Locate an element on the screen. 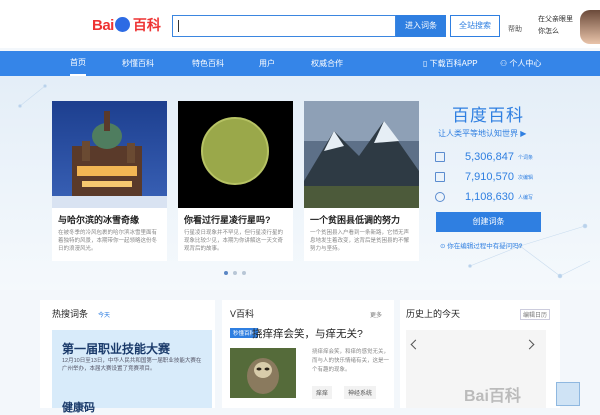  entries-icon is located at coordinates (440, 157).